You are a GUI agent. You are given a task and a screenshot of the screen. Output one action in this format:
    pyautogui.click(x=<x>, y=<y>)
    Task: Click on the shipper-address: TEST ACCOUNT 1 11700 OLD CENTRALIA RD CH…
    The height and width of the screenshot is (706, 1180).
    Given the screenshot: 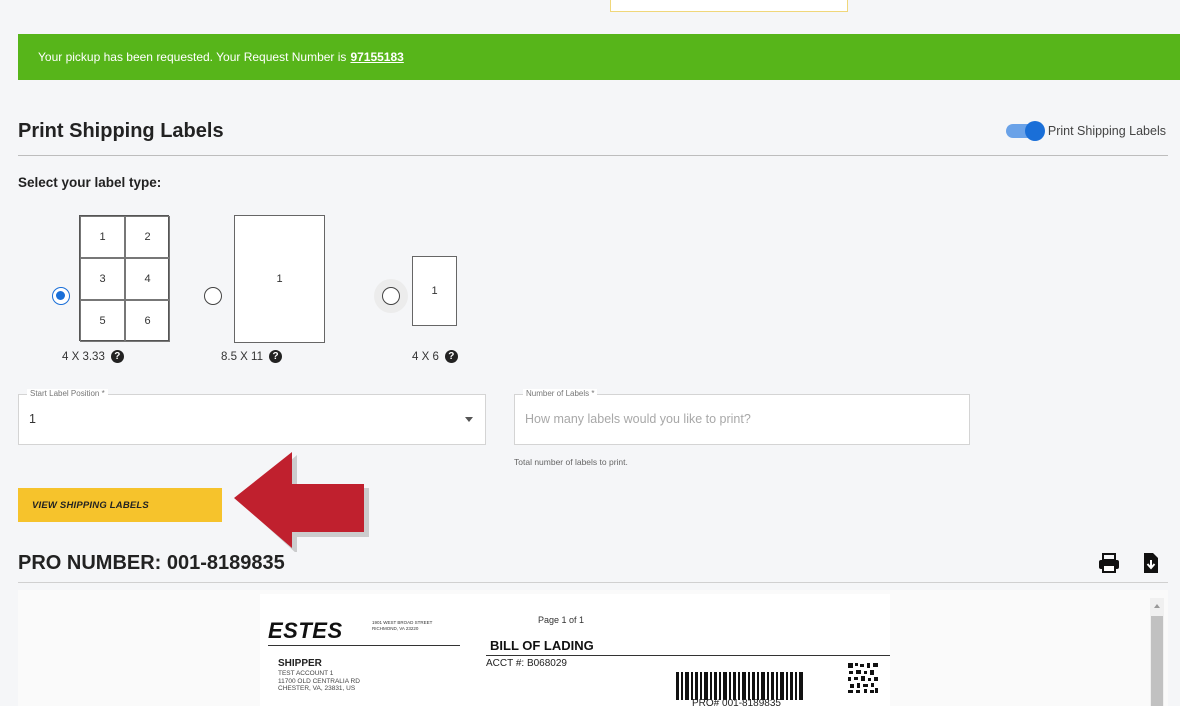 What is the action you would take?
    pyautogui.click(x=319, y=681)
    